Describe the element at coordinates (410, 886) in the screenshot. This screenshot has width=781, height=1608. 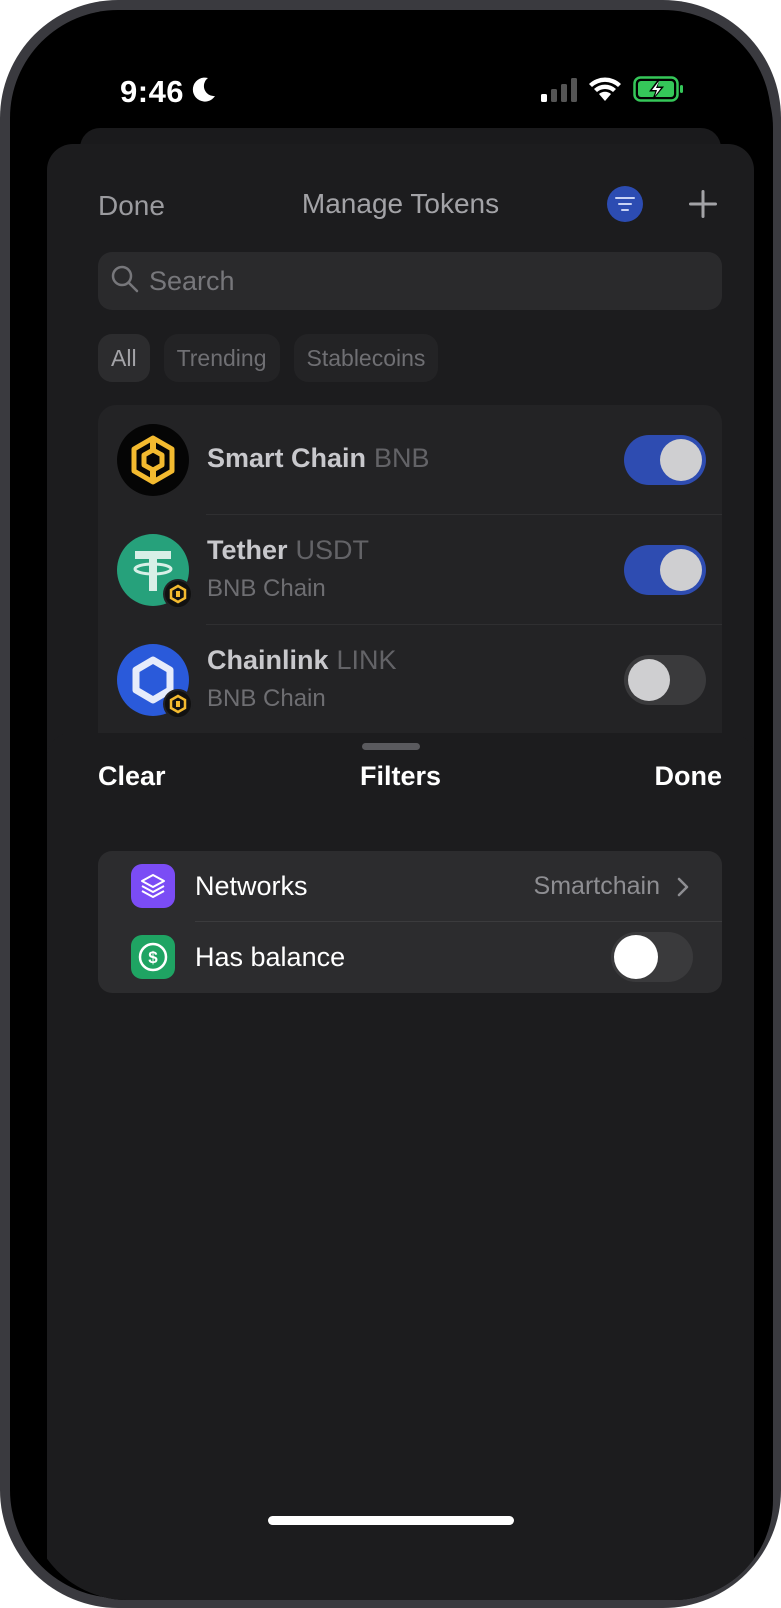
I see `networks-row: Networks Smartchain` at that location.